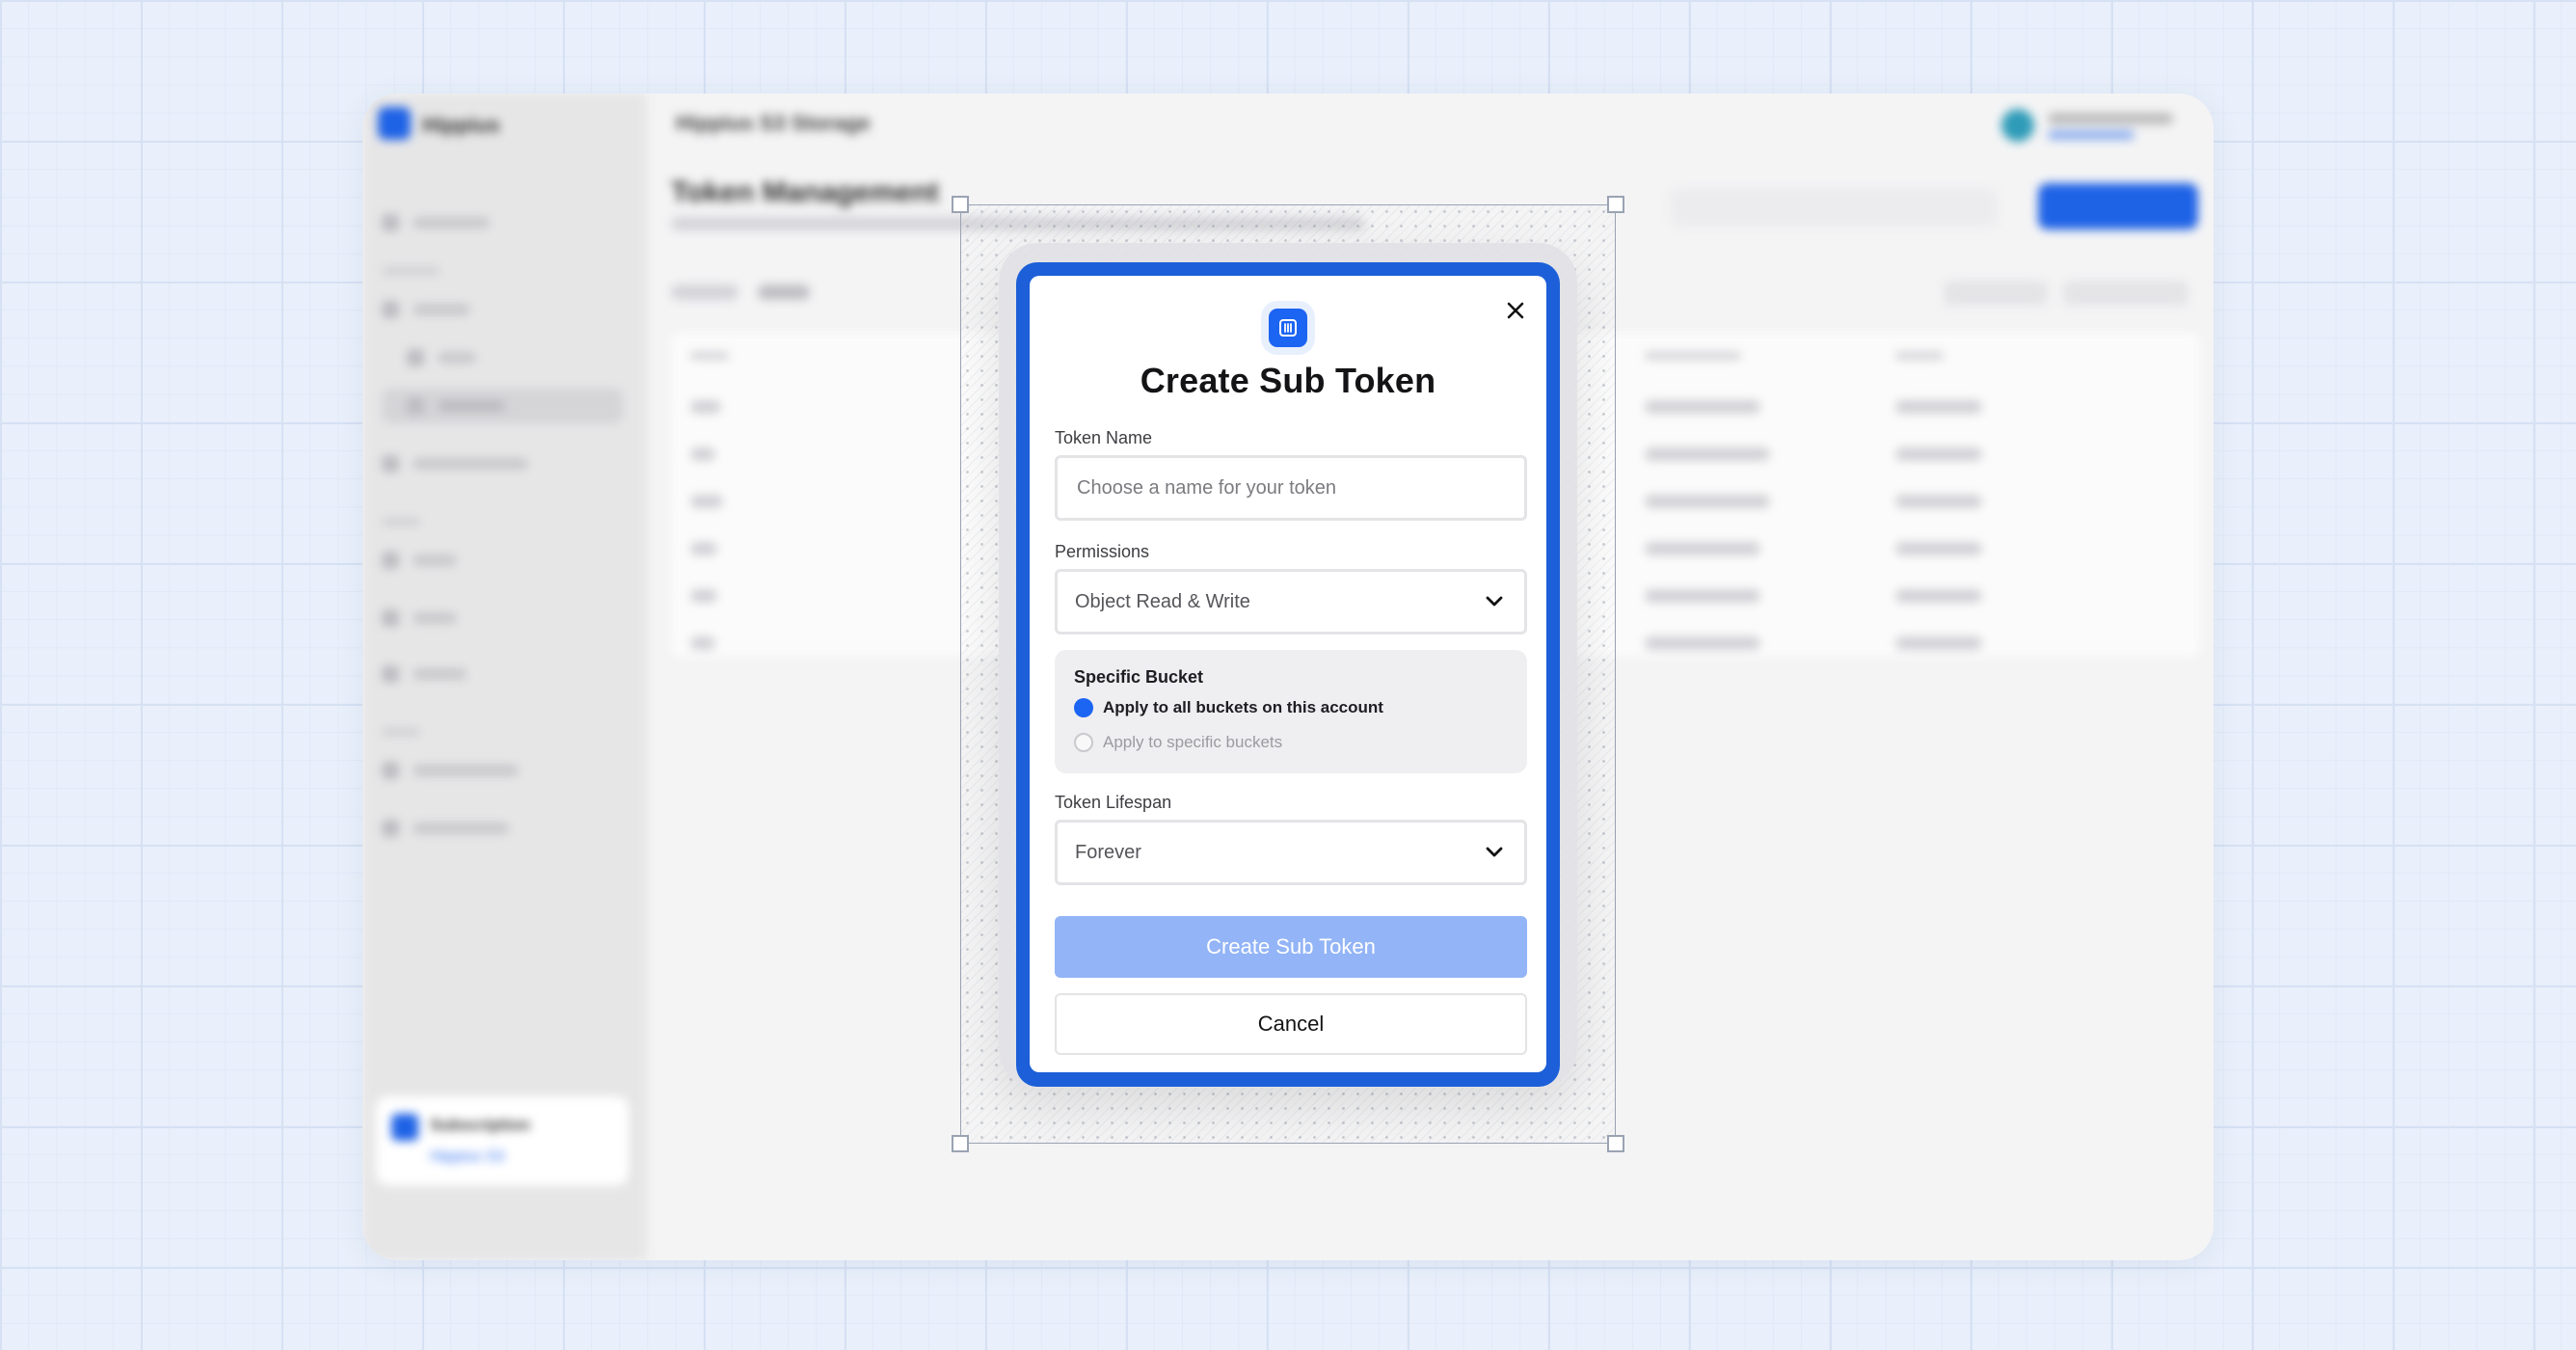 The height and width of the screenshot is (1350, 2576). Describe the element at coordinates (1108, 852) in the screenshot. I see `token-lifespan-value: Forever` at that location.